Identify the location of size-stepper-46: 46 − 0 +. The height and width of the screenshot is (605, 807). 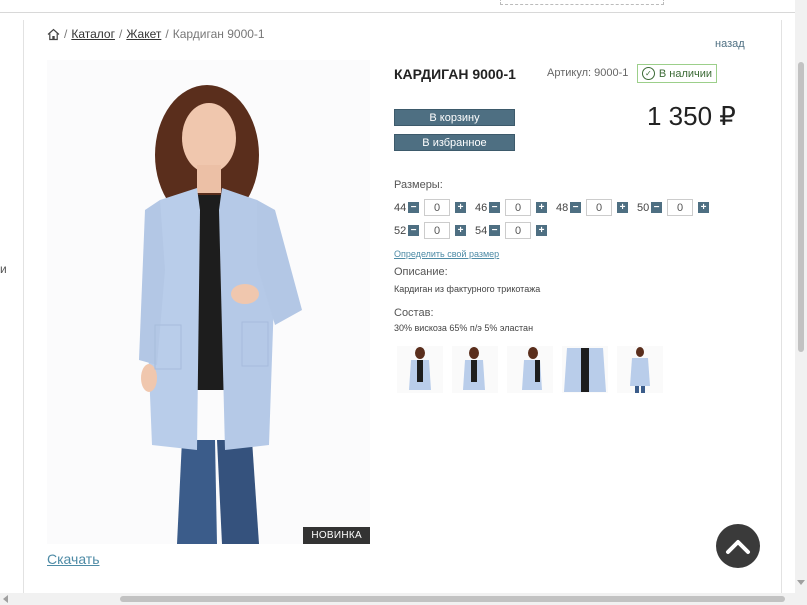
(511, 207).